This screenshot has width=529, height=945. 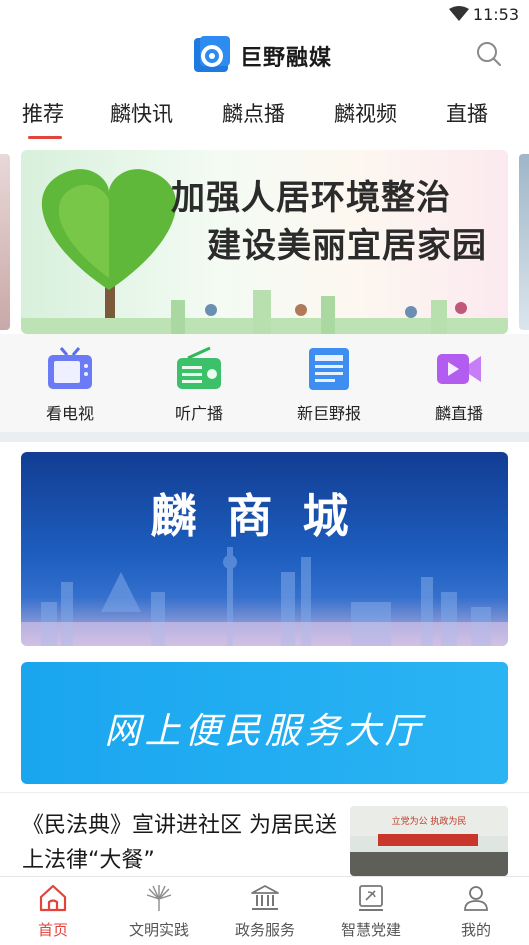 I want to click on thumbnail-slogan: 立党为公 执政为民, so click(x=429, y=822).